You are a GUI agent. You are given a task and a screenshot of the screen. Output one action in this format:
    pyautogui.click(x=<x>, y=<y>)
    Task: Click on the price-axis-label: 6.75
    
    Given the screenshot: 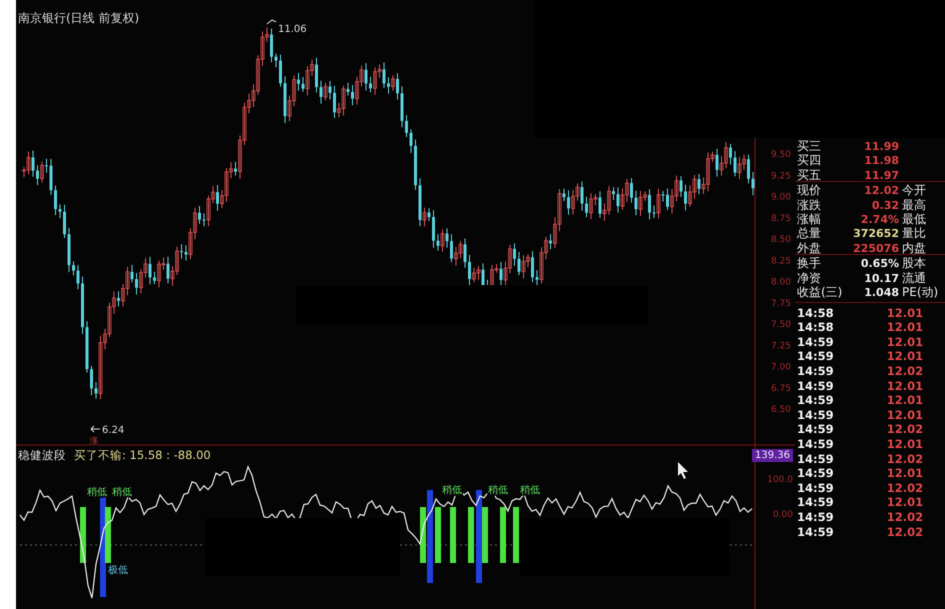 What is the action you would take?
    pyautogui.click(x=780, y=389)
    